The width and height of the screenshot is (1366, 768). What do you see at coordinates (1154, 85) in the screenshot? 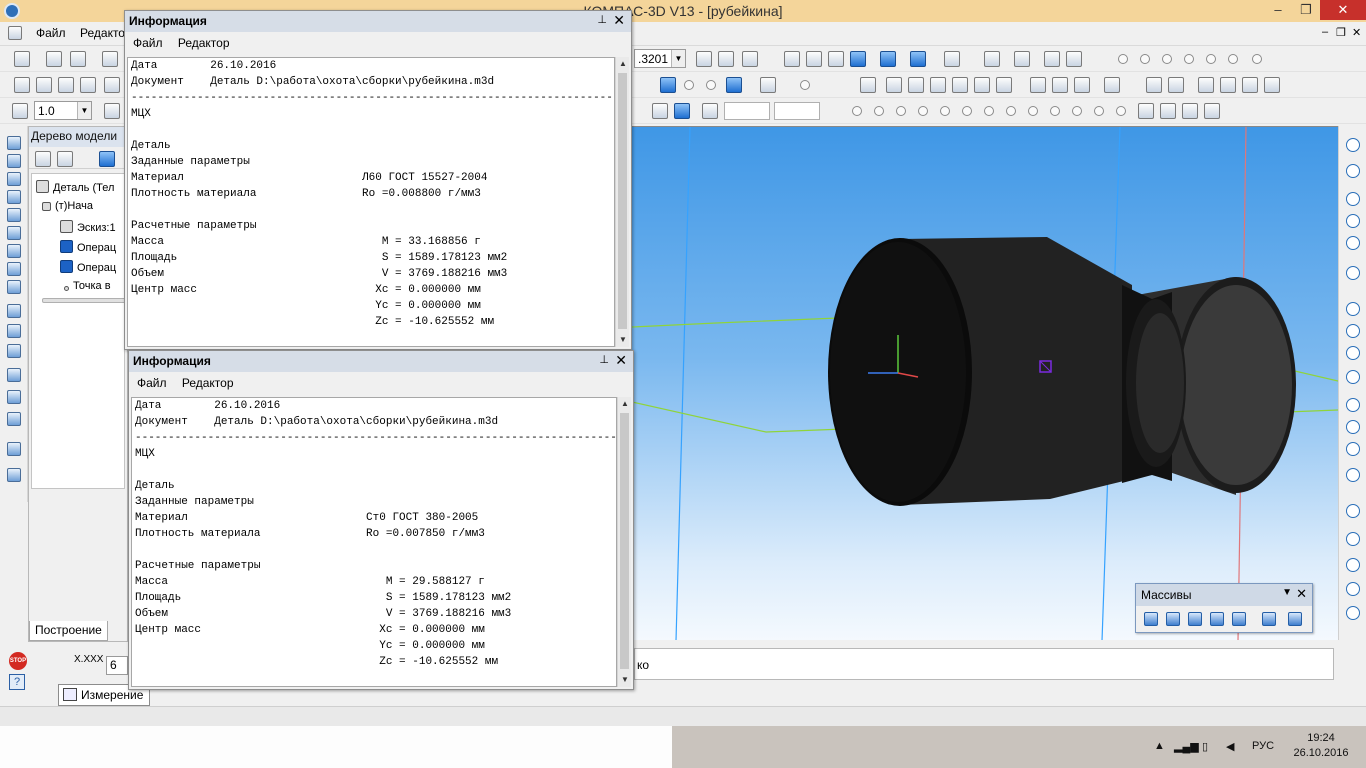
I see `roughness-icon` at bounding box center [1154, 85].